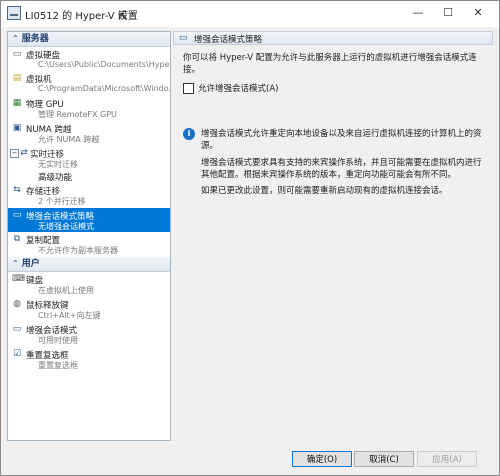 Image resolution: width=500 pixels, height=476 pixels. What do you see at coordinates (89, 359) in the screenshot?
I see `tree-item-reset-checkboxes: ☑ 重置复选框 重置复选框` at bounding box center [89, 359].